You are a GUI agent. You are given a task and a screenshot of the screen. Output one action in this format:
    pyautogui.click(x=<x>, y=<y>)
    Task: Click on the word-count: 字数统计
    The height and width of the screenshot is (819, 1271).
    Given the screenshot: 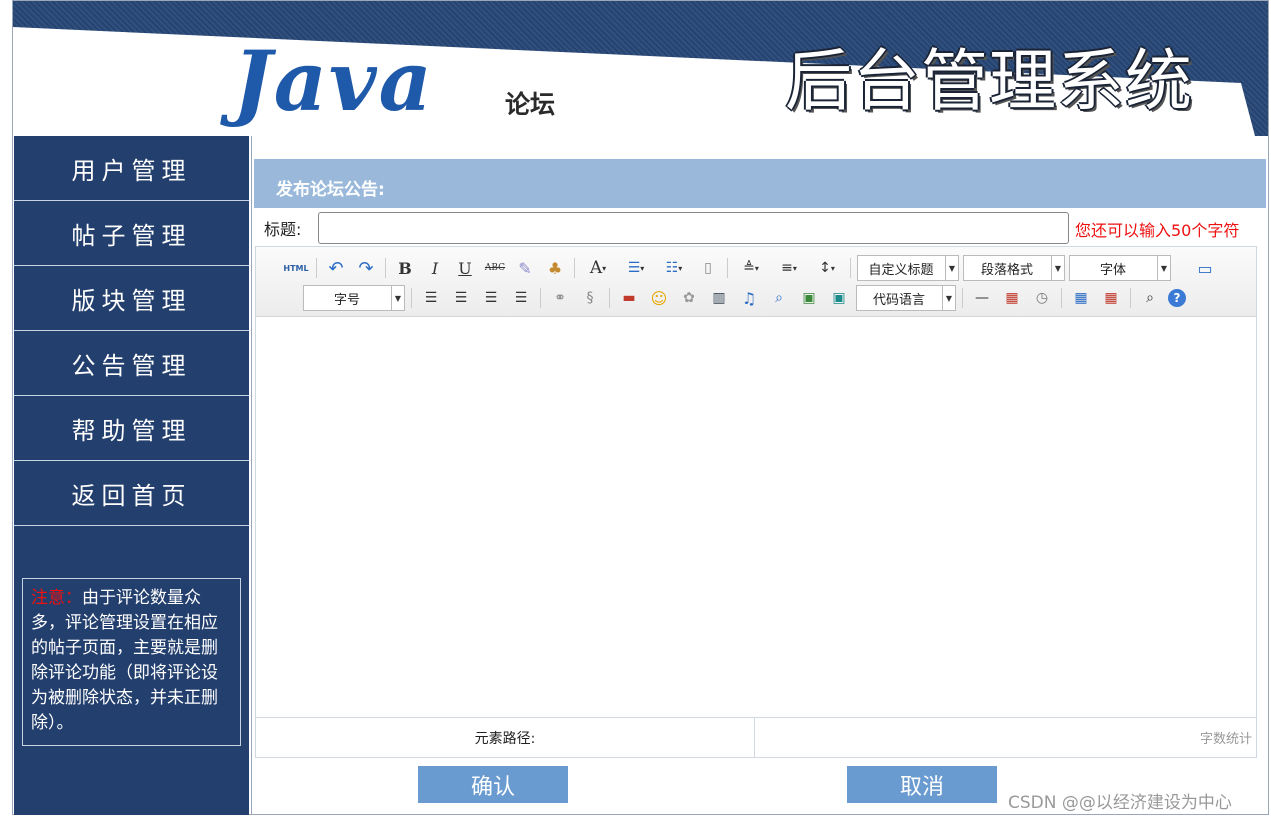 What is the action you would take?
    pyautogui.click(x=1225, y=739)
    